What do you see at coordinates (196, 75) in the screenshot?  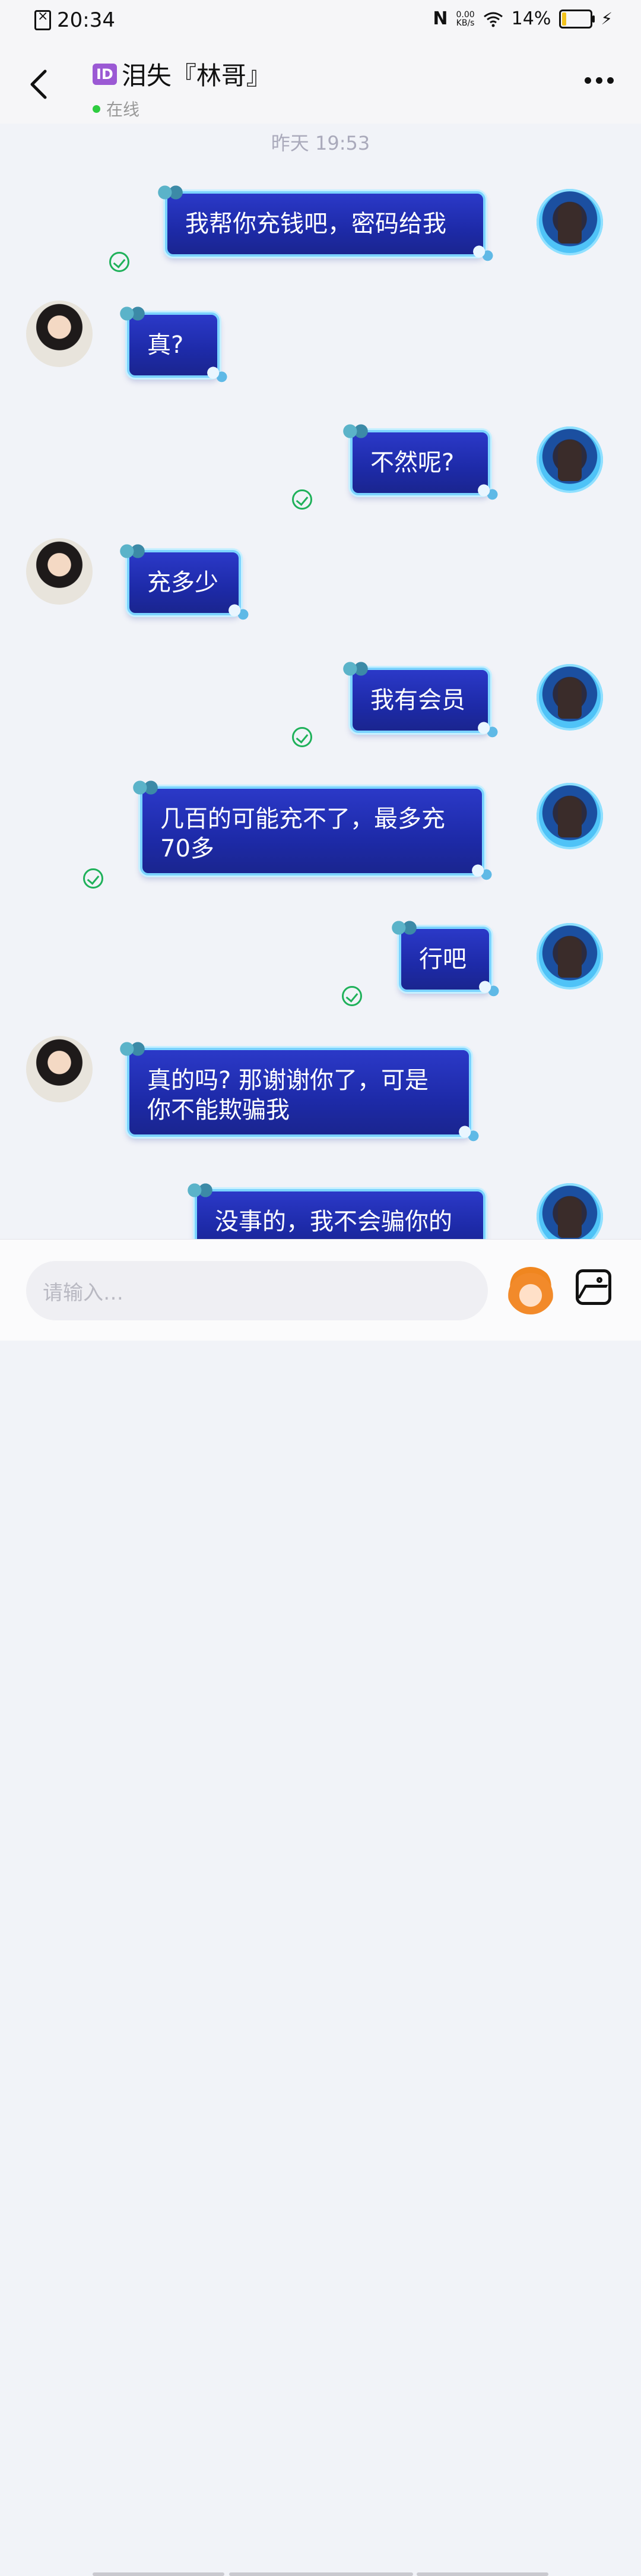 I see `contact-name: 泪失『林哥』` at bounding box center [196, 75].